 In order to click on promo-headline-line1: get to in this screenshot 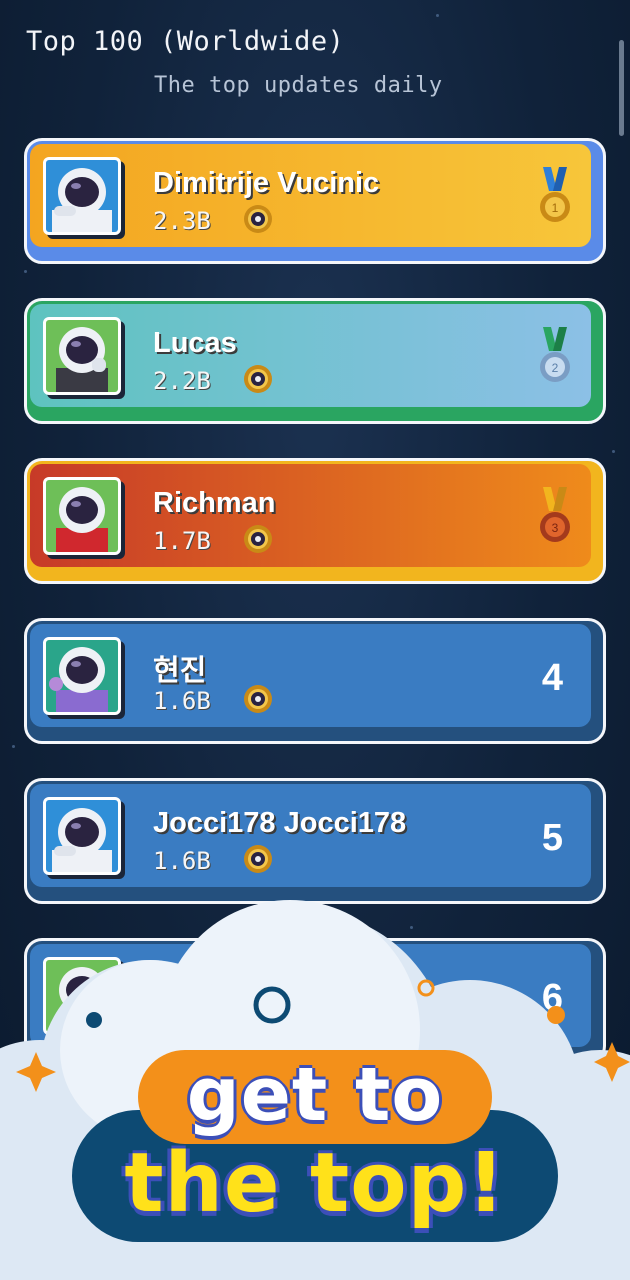, I will do `click(315, 1095)`.